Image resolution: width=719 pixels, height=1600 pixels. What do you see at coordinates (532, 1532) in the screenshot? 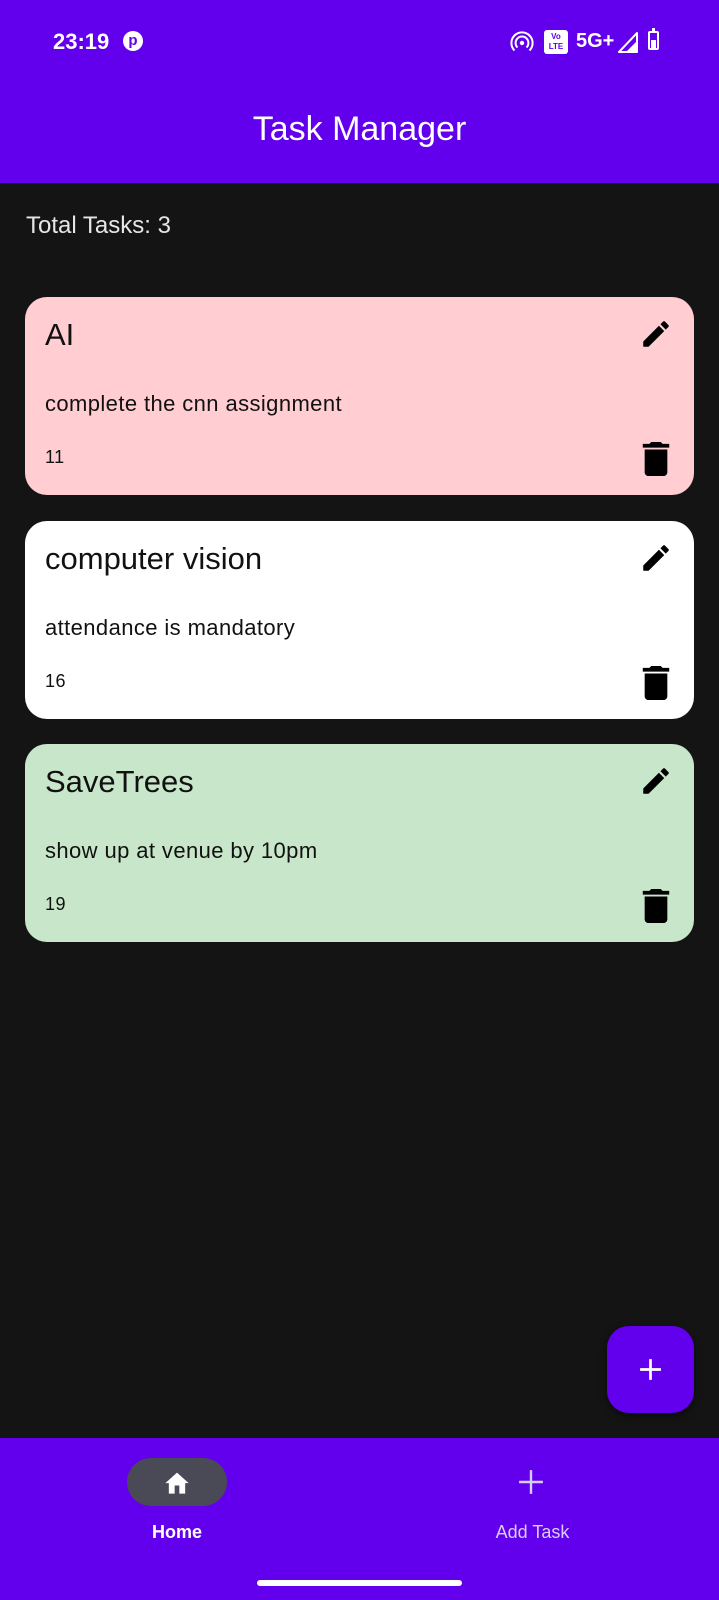
I see `nav-label-add-task: Add Task` at bounding box center [532, 1532].